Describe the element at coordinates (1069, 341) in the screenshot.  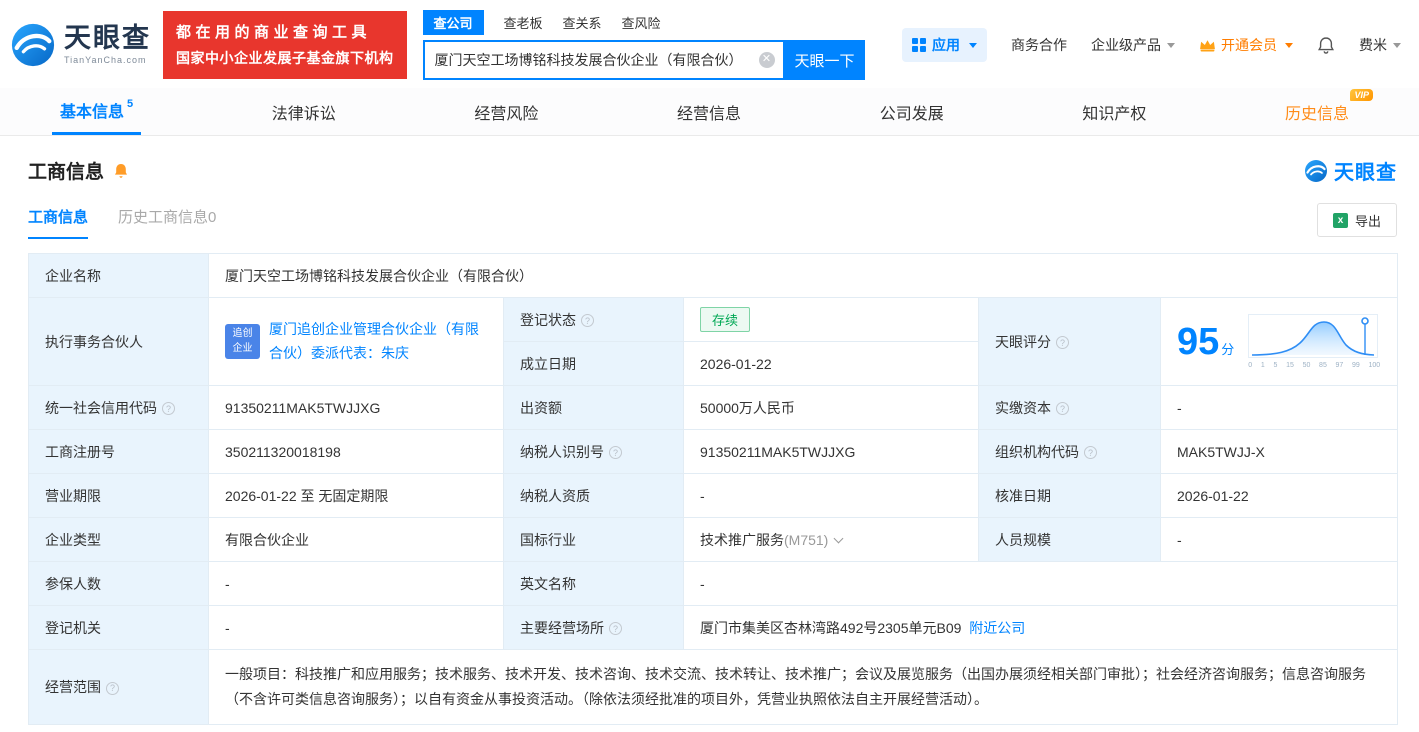
I see `tianyan-score-label: 天眼评分` at that location.